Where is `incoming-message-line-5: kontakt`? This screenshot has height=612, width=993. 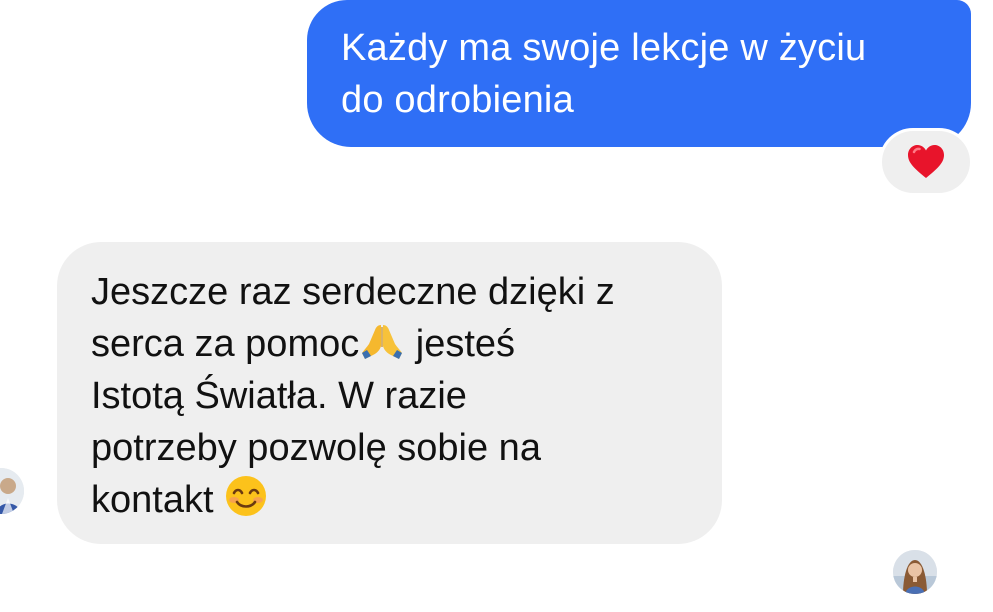 incoming-message-line-5: kontakt is located at coordinates (396, 500).